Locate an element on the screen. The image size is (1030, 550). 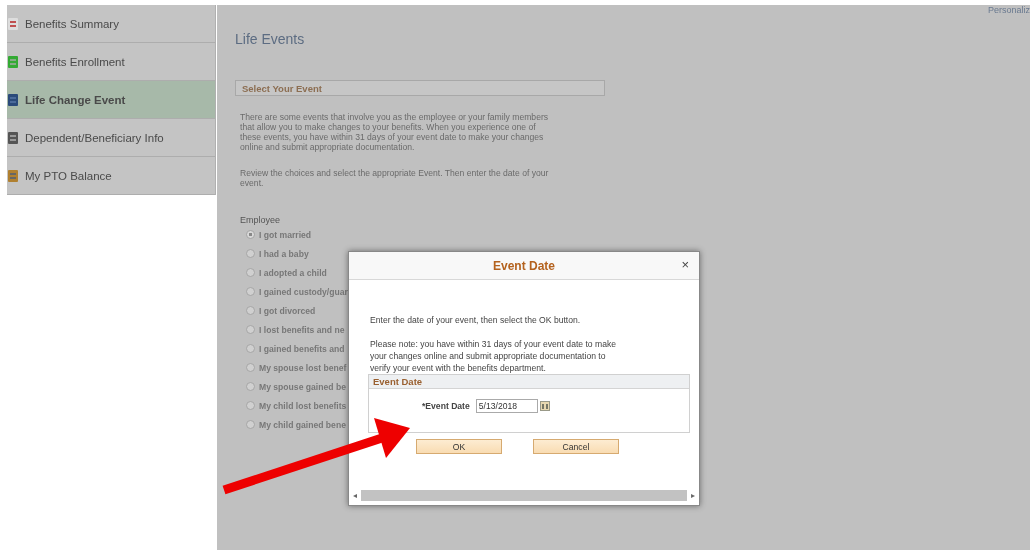
radio-label: I got divorced is located at coordinates (287, 310).